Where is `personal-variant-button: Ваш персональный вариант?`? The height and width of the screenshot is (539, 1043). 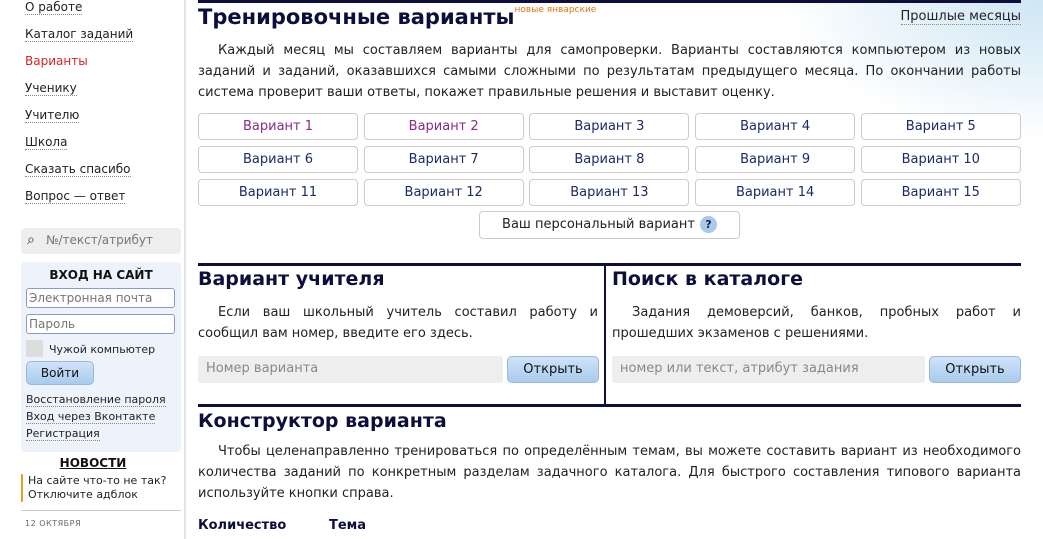
personal-variant-button: Ваш персональный вариант? is located at coordinates (609, 225).